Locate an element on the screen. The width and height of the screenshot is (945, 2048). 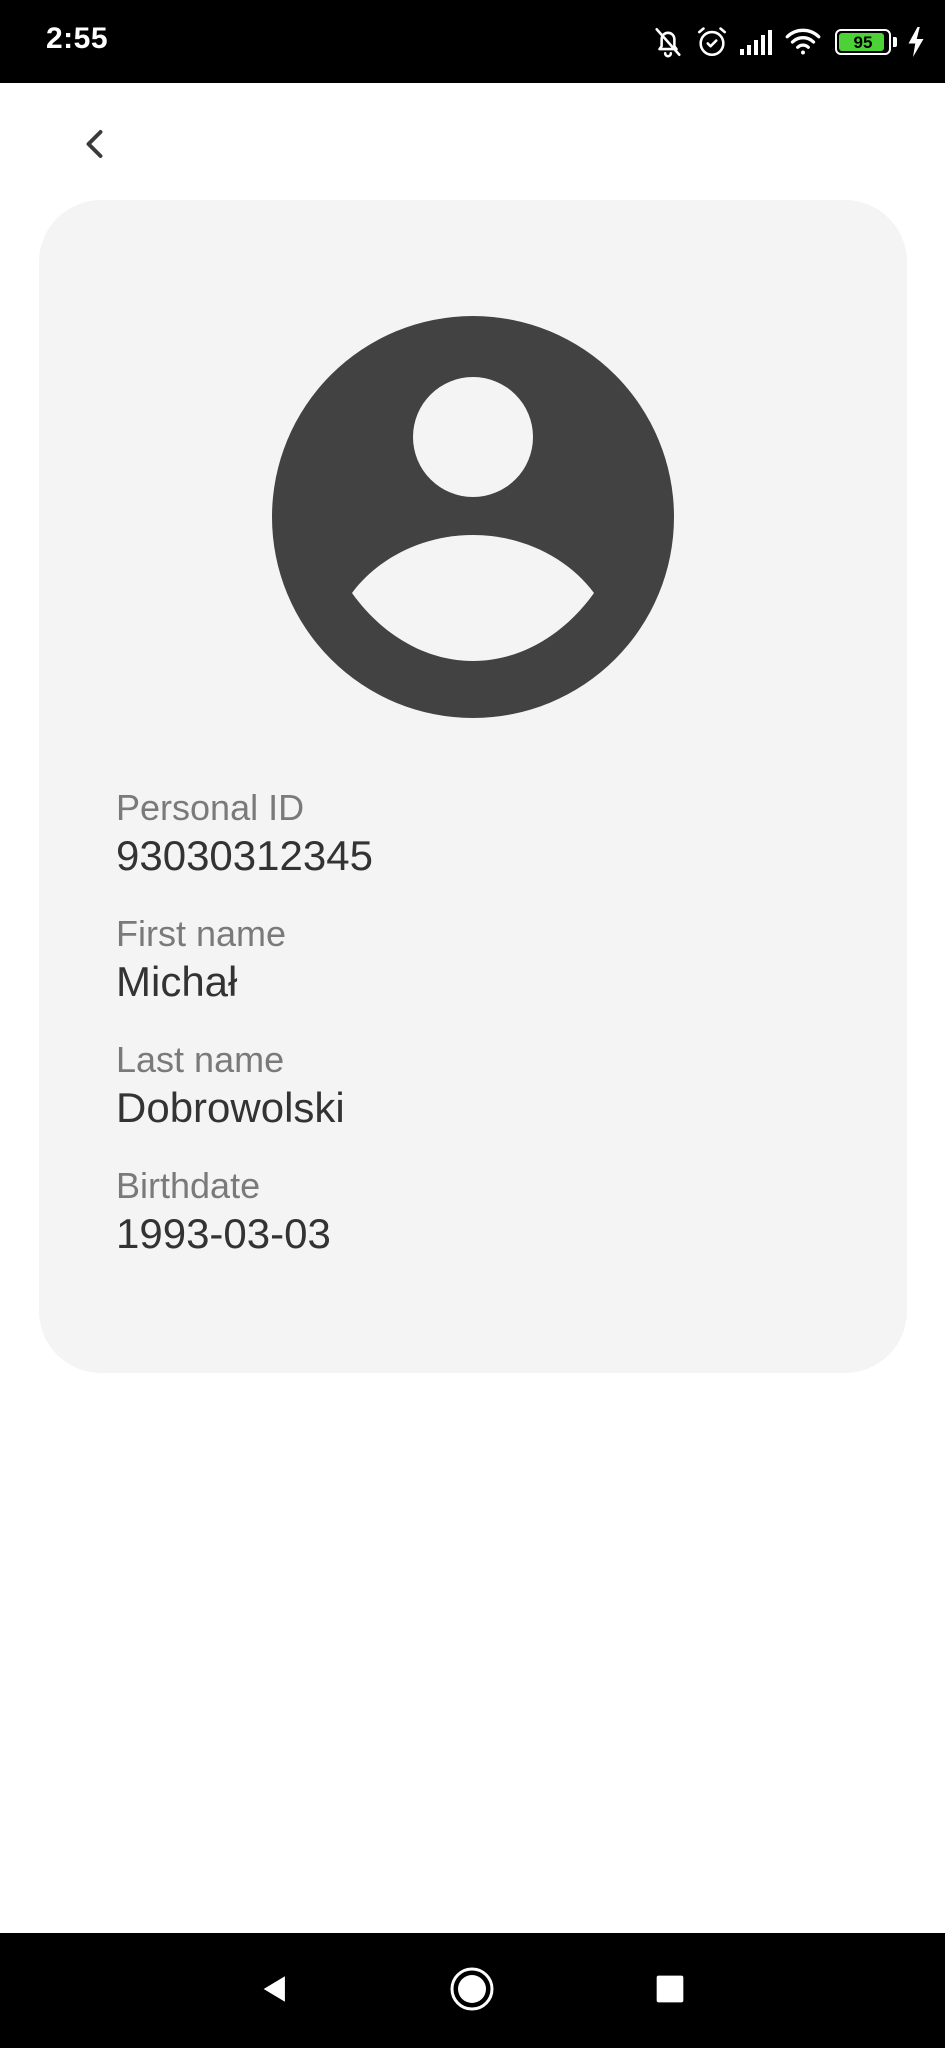
field-value: Michał is located at coordinates (177, 981).